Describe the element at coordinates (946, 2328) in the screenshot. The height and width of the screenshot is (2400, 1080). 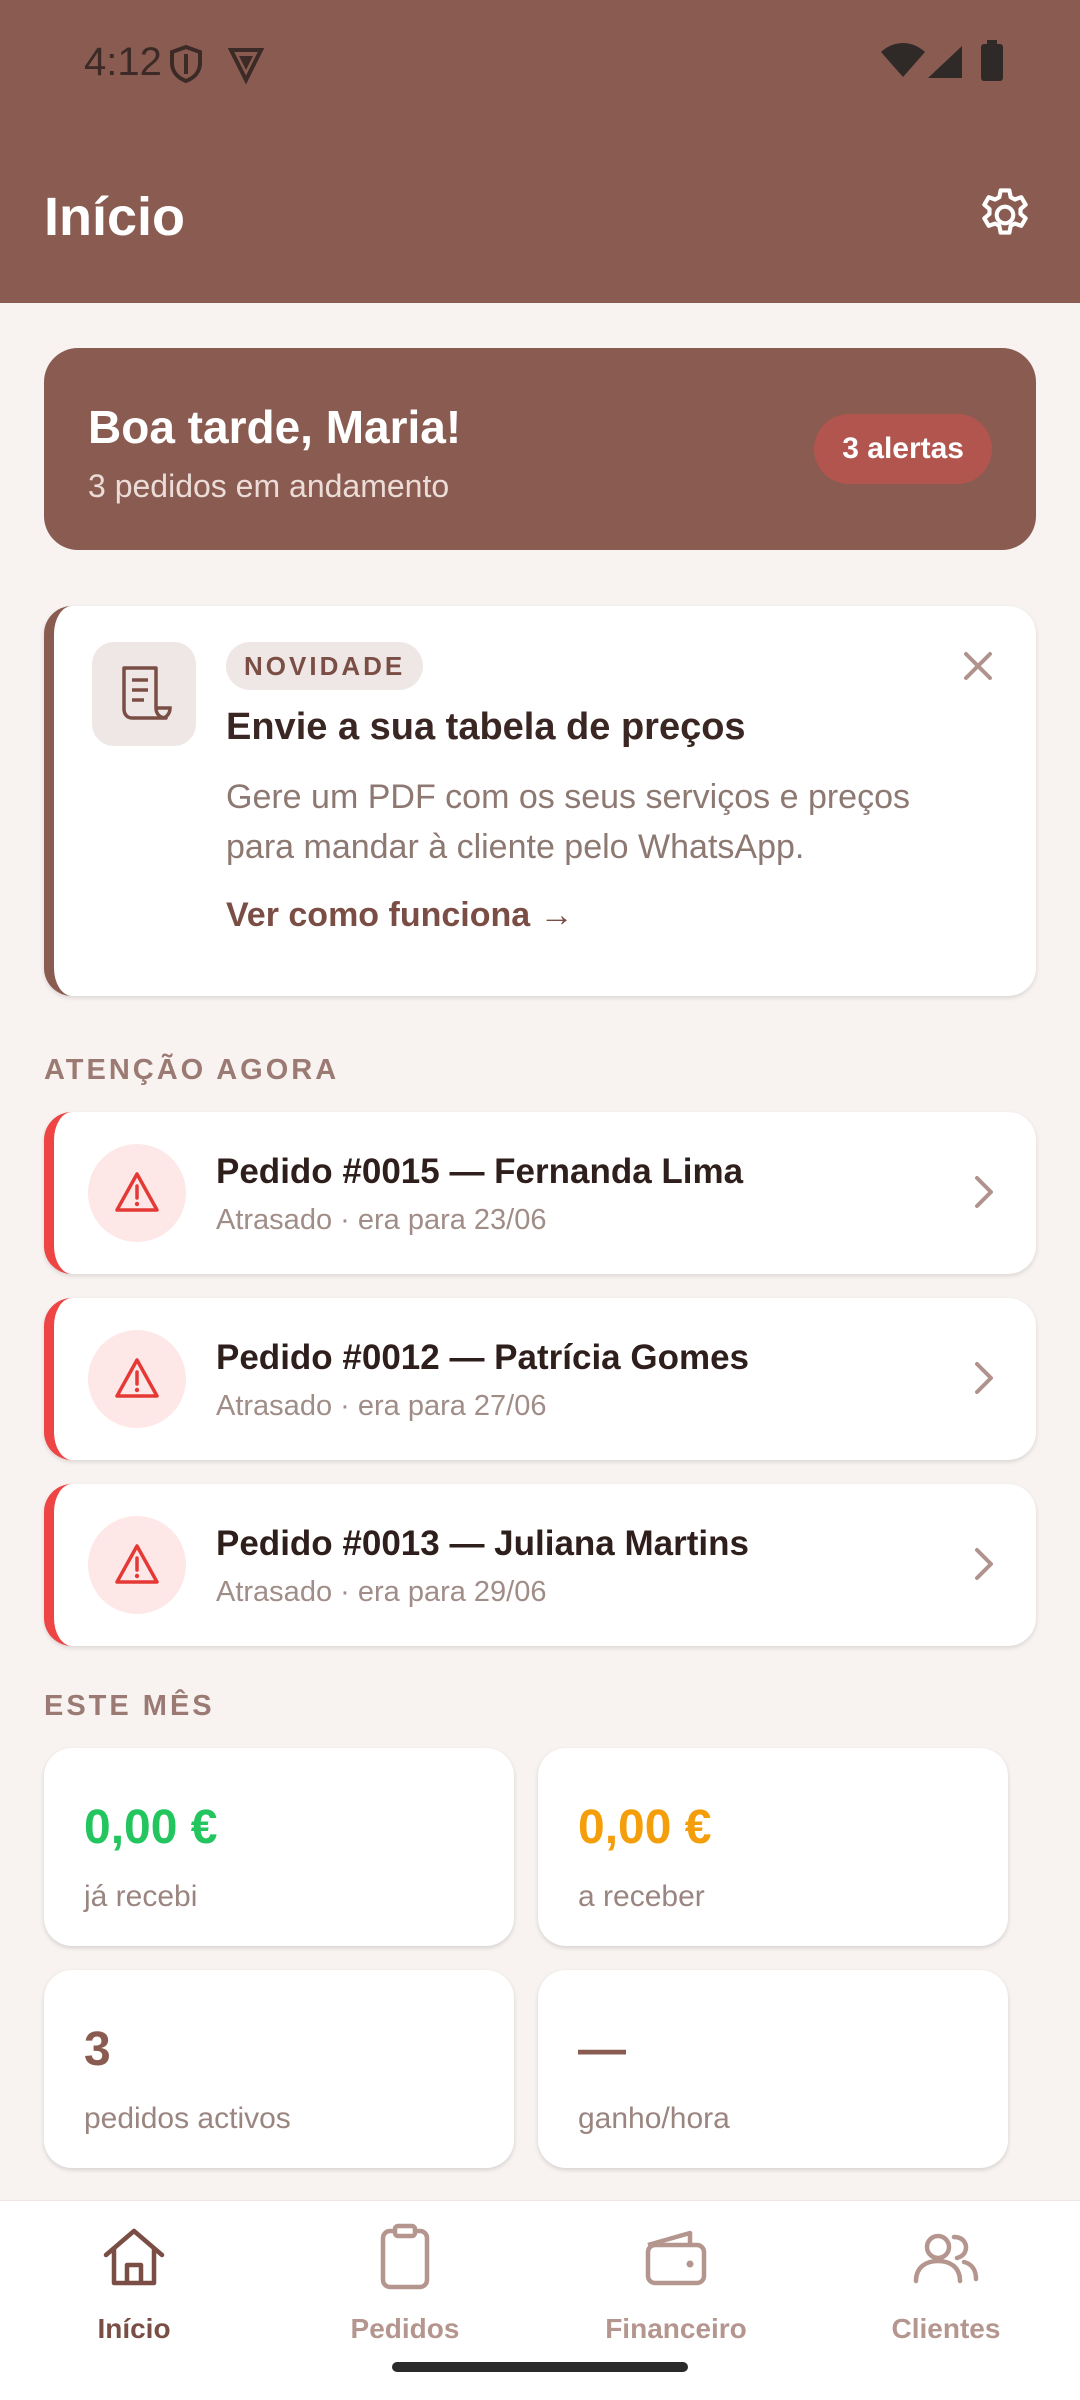
I see `nav-label: Clientes` at that location.